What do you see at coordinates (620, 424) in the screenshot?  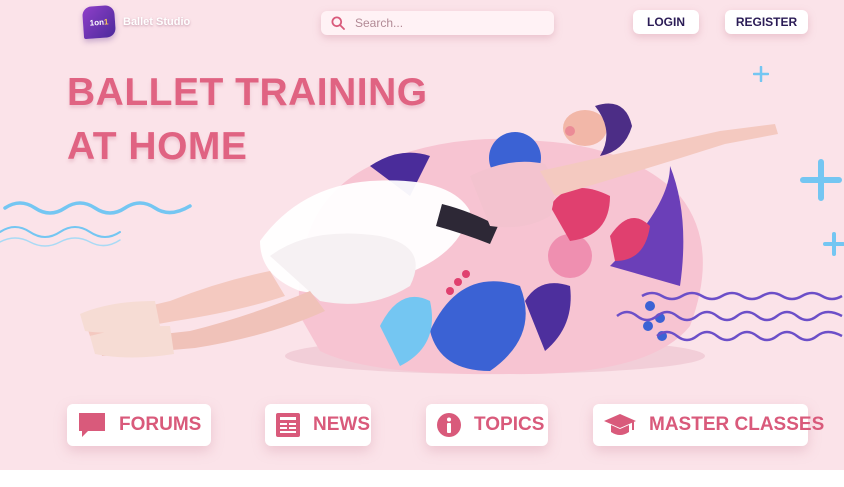 I see `graduation-cap-icon` at bounding box center [620, 424].